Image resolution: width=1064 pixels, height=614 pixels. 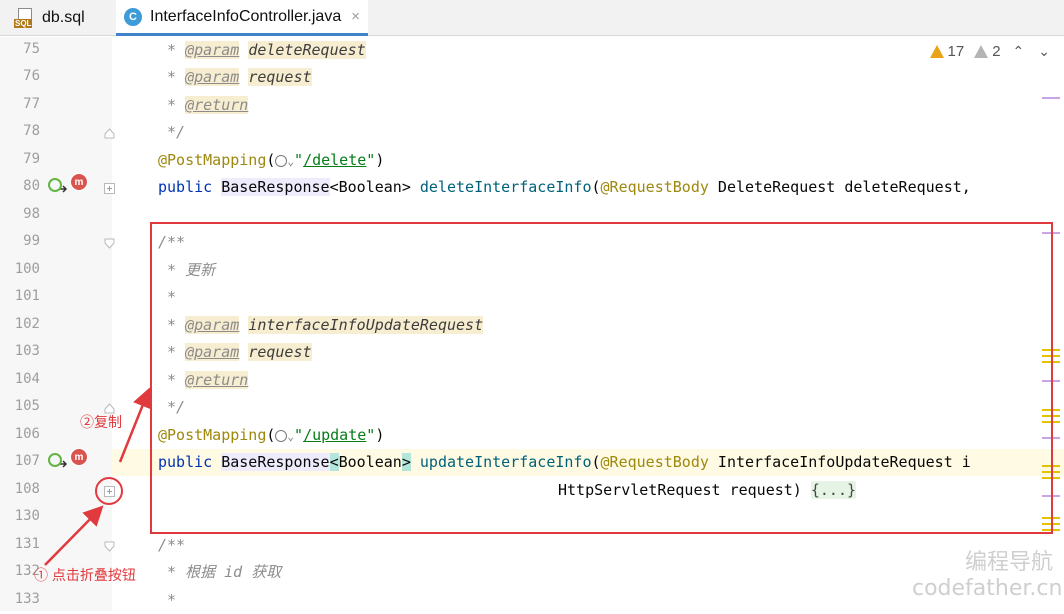 I want to click on watermark-url: codefather.cn, so click(x=987, y=588).